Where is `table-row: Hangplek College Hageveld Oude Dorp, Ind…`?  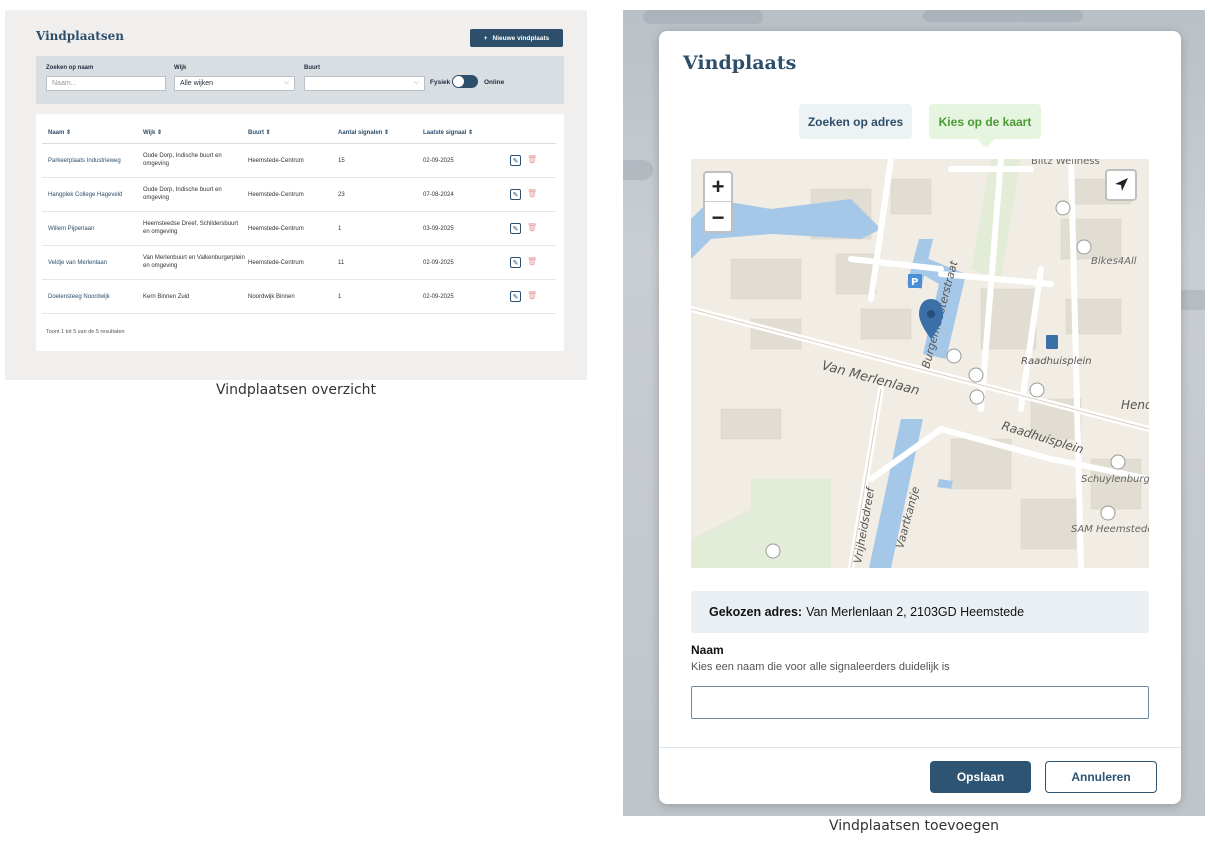
table-row: Hangplek College Hageveld Oude Dorp, Ind… is located at coordinates (299, 195).